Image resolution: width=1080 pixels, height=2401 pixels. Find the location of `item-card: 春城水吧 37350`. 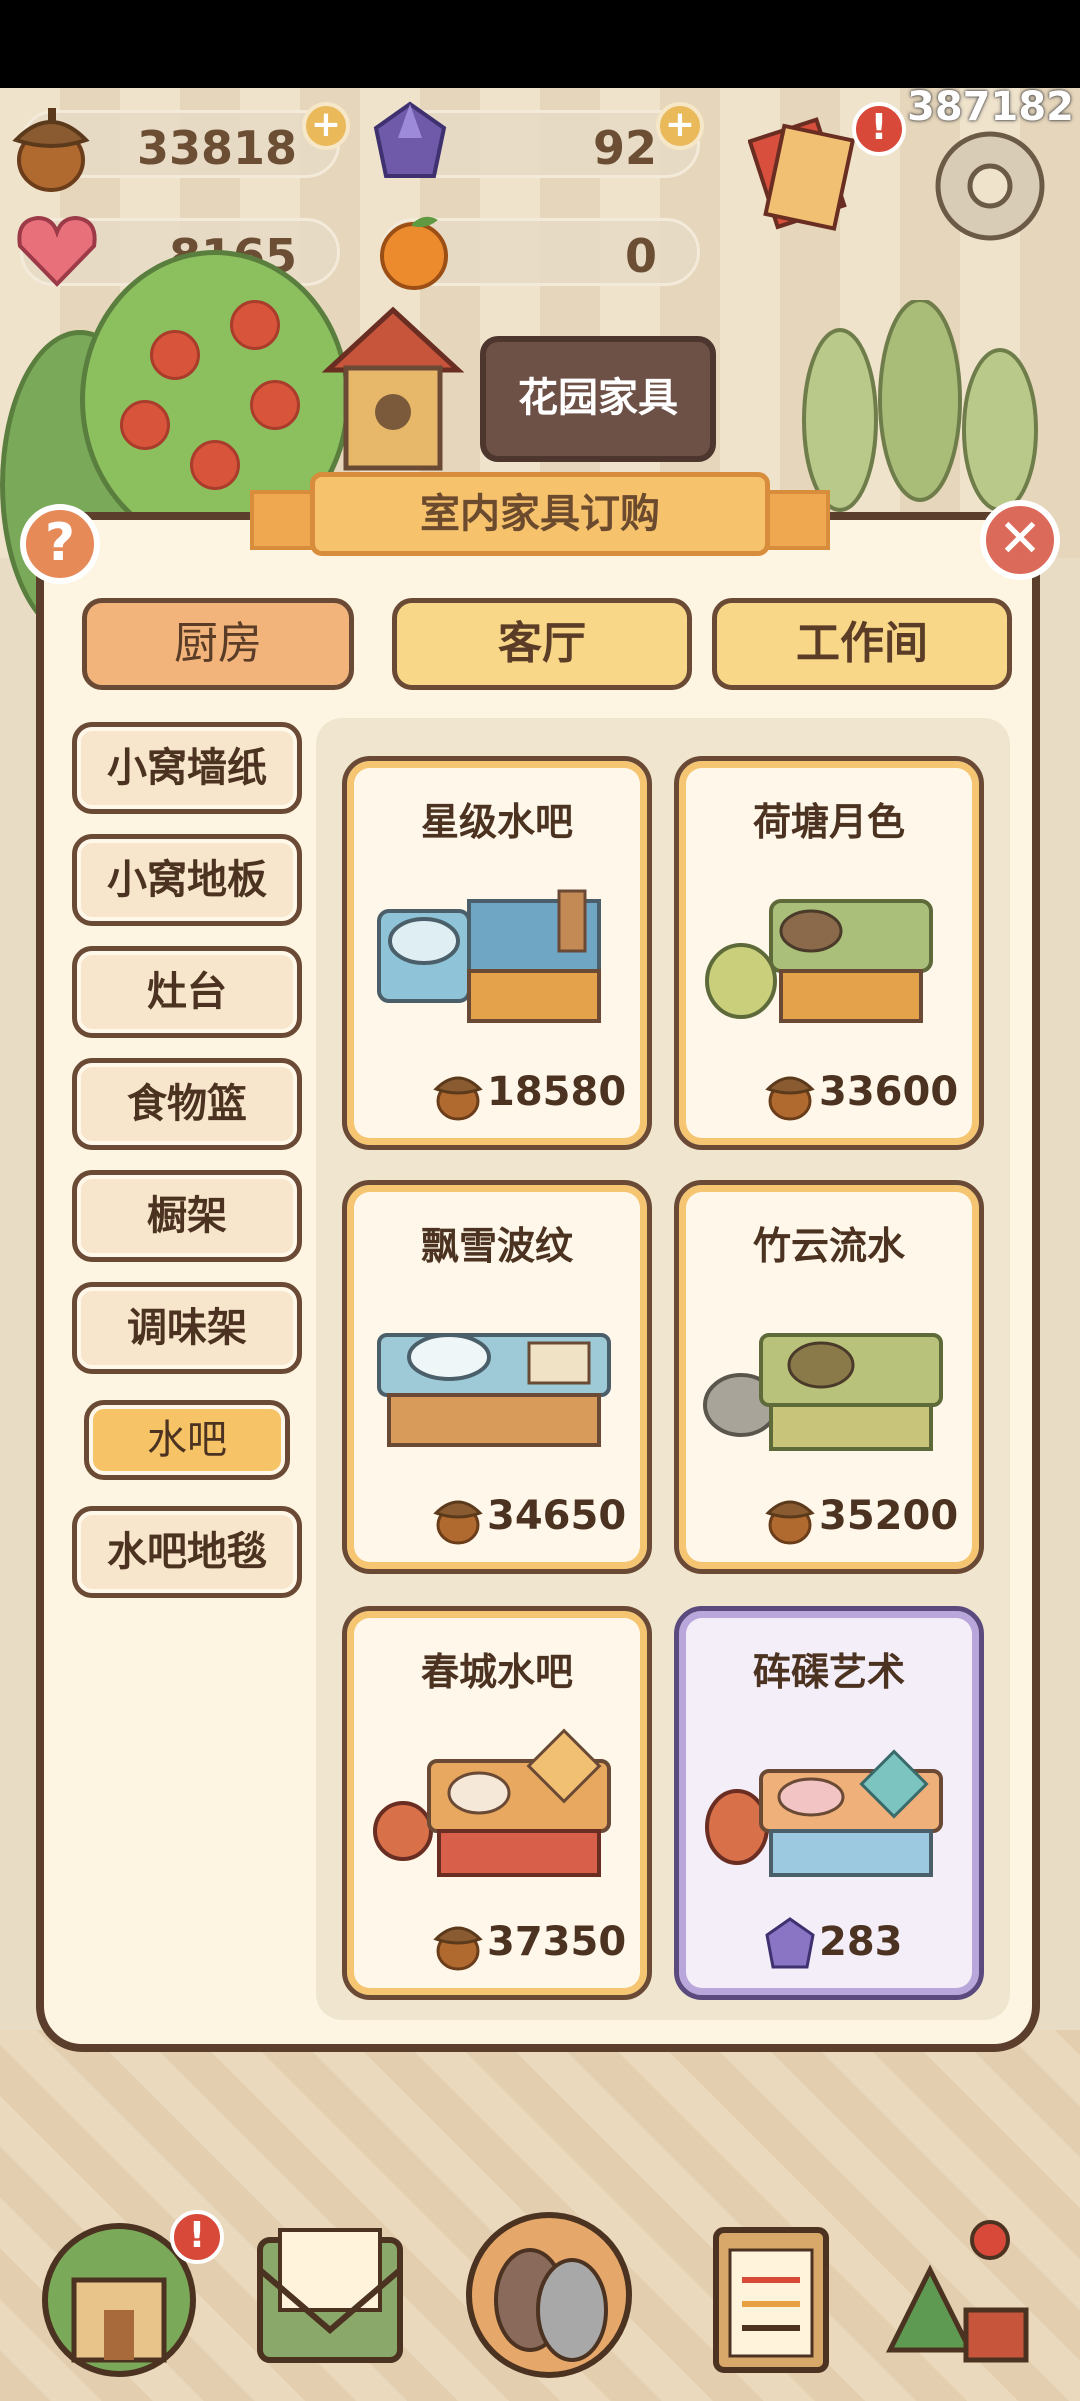

item-card: 春城水吧 37350 is located at coordinates (497, 1803).